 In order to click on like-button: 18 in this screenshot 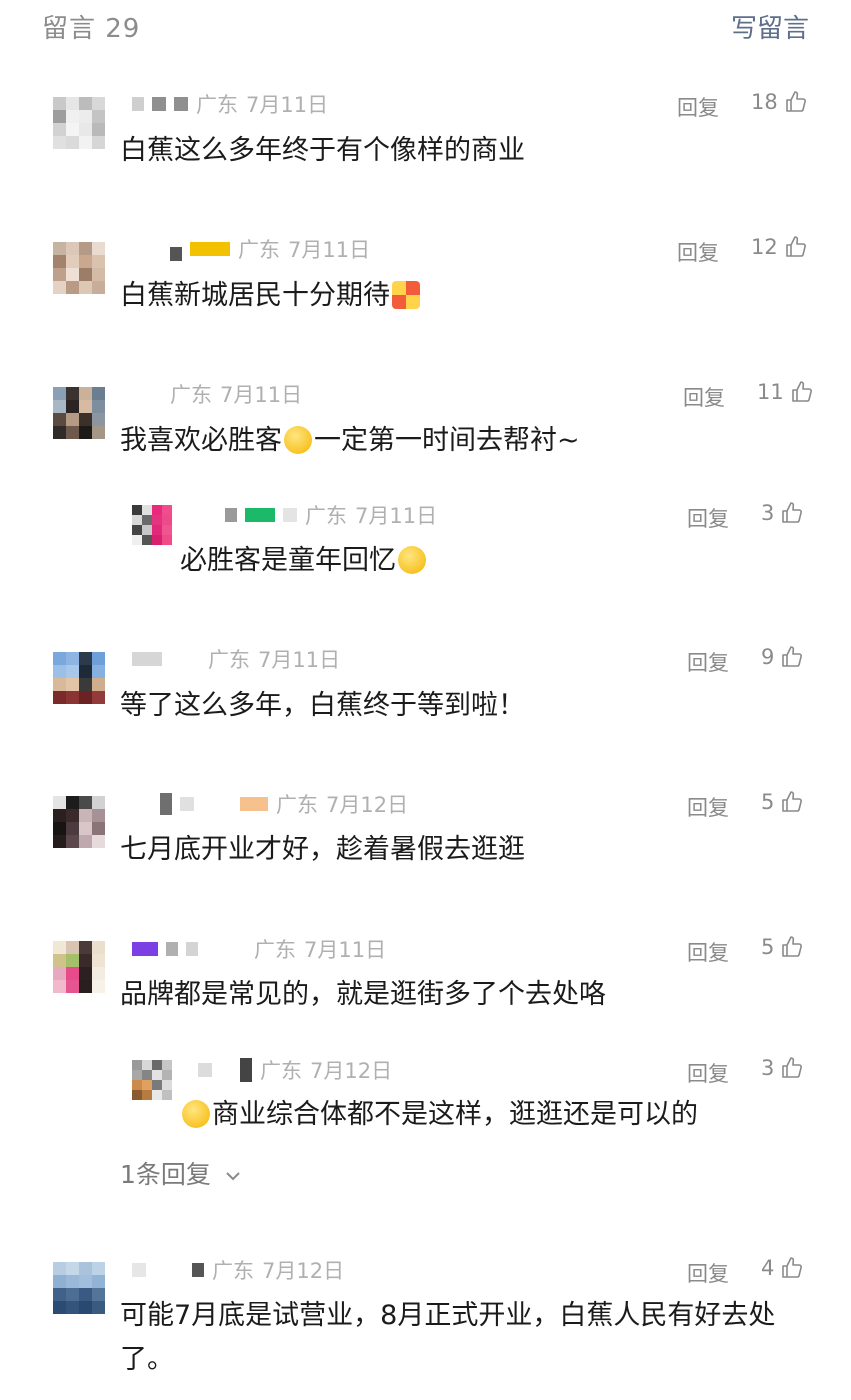, I will do `click(779, 102)`.